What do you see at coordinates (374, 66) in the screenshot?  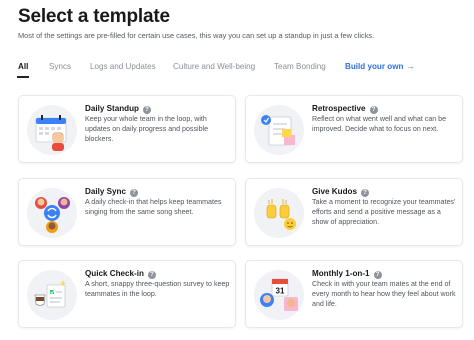 I see `build-your-own-label: Build your own` at bounding box center [374, 66].